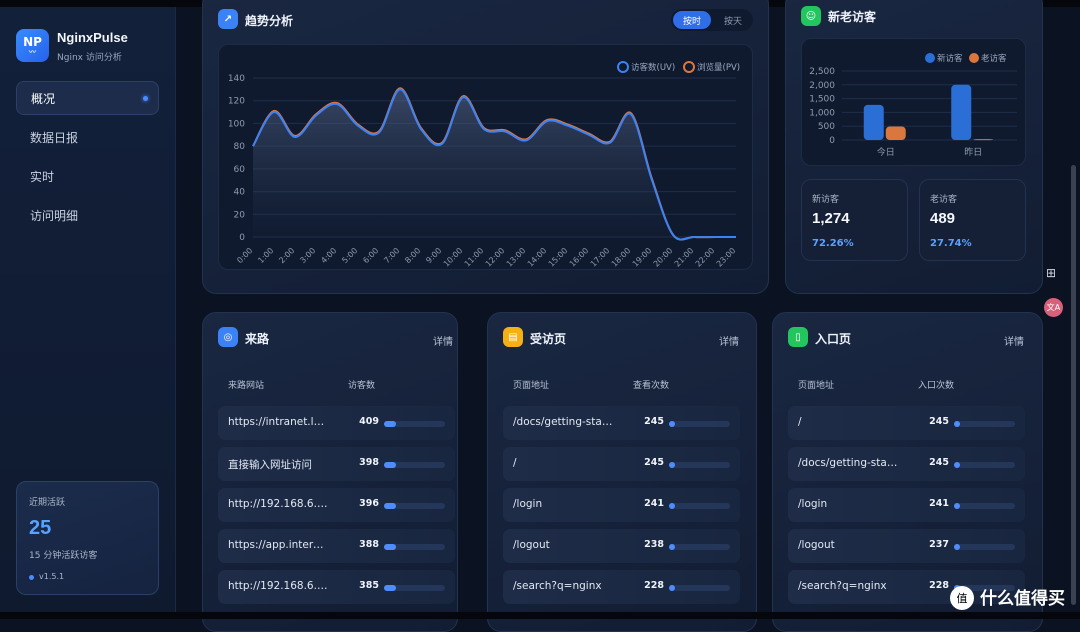 The height and width of the screenshot is (632, 1080). I want to click on entry-col-url: 页面地址, so click(816, 386).